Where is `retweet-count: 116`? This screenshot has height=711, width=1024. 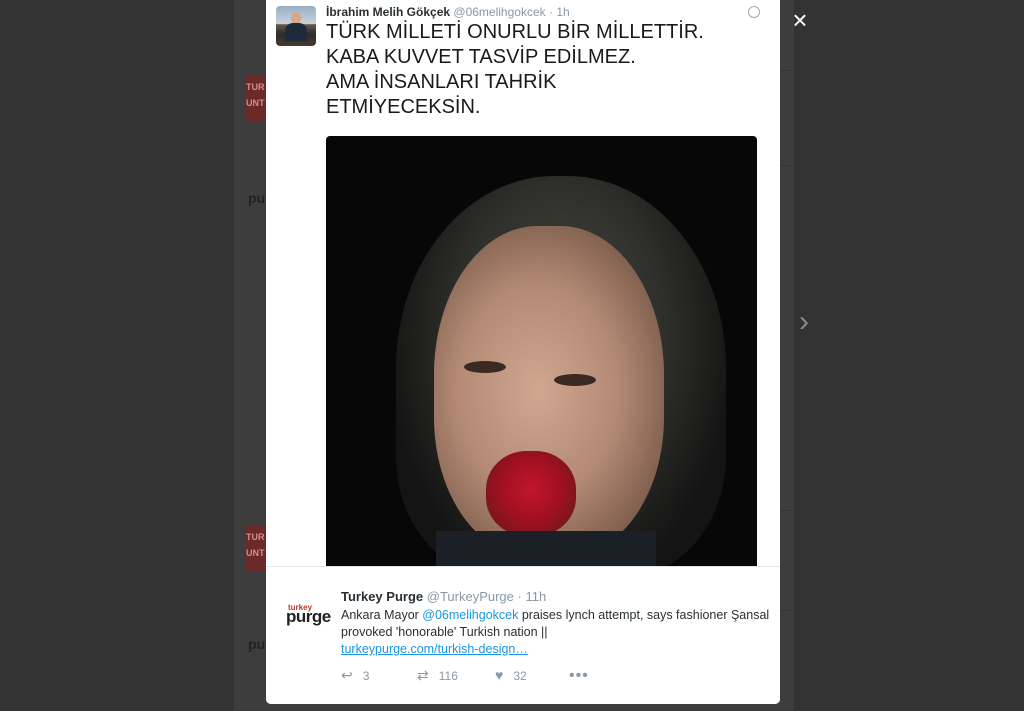
retweet-count: 116 is located at coordinates (448, 676).